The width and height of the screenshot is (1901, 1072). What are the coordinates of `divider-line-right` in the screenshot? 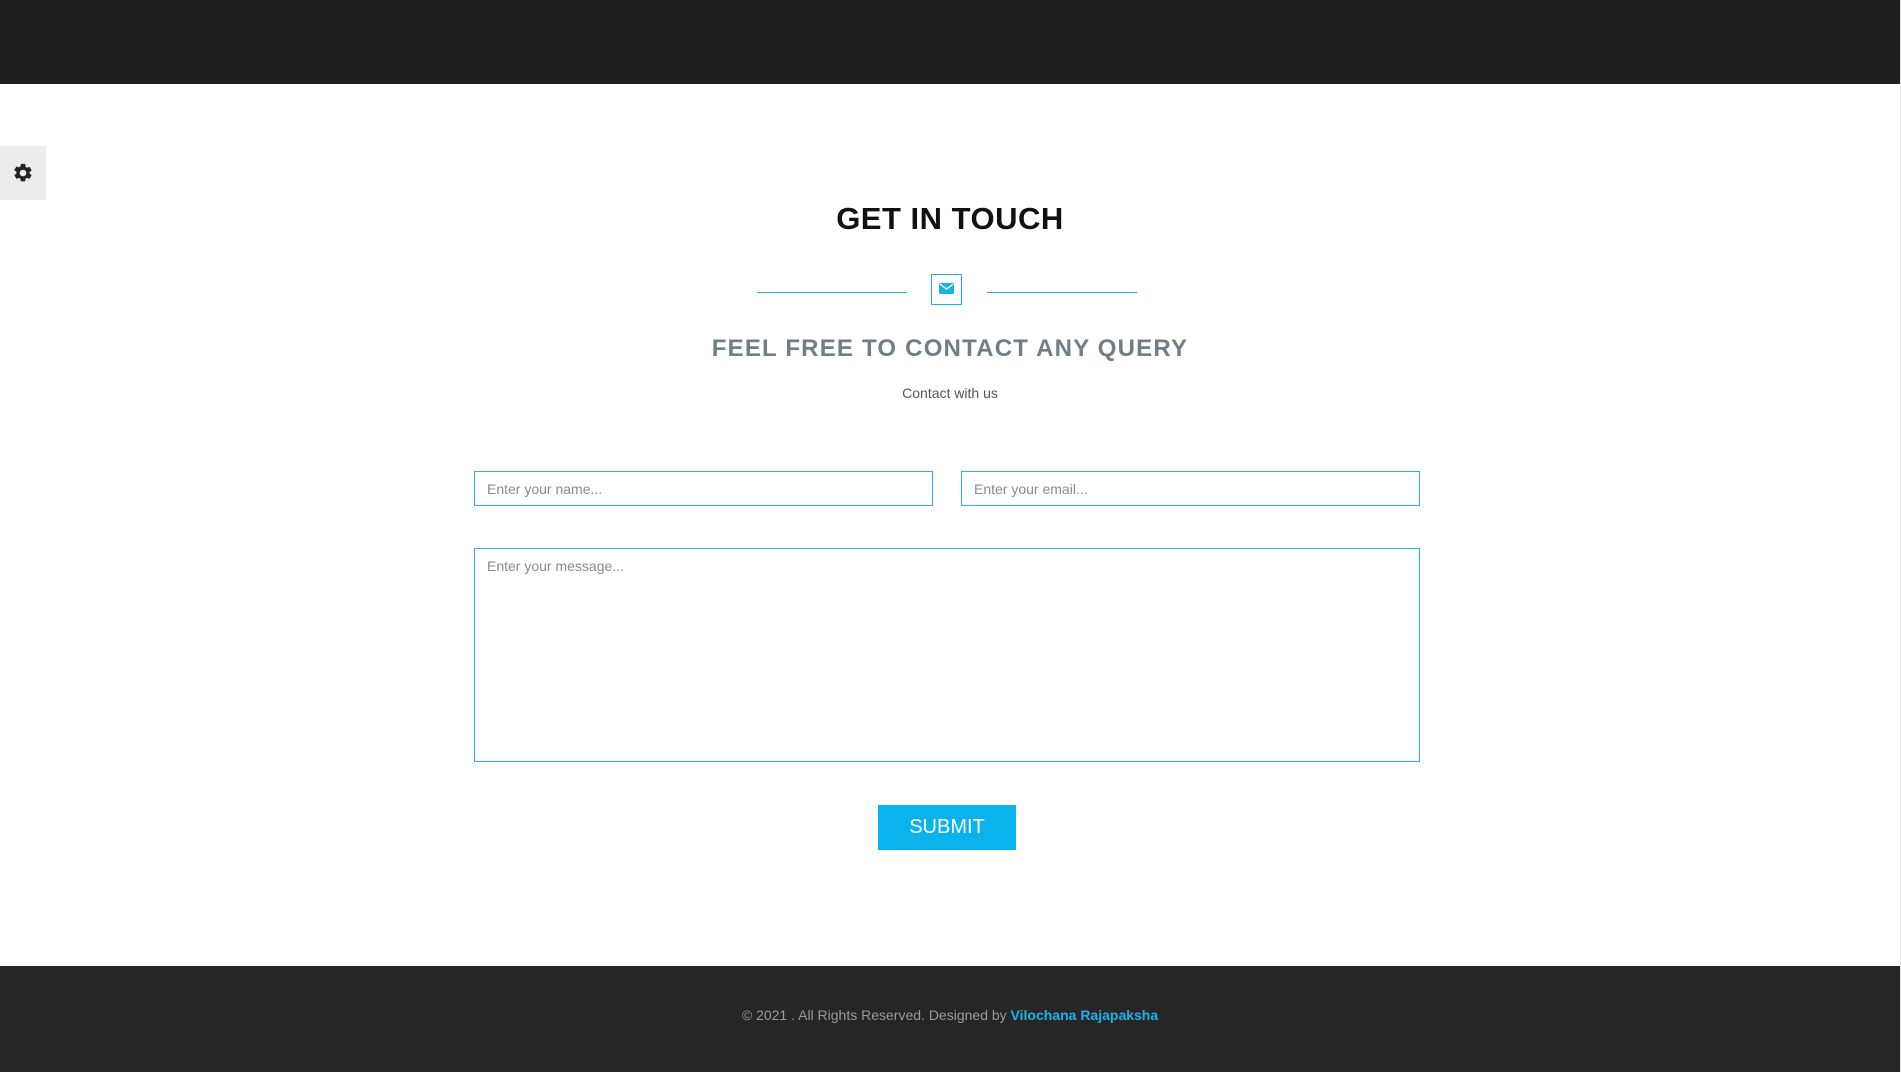 It's located at (1062, 292).